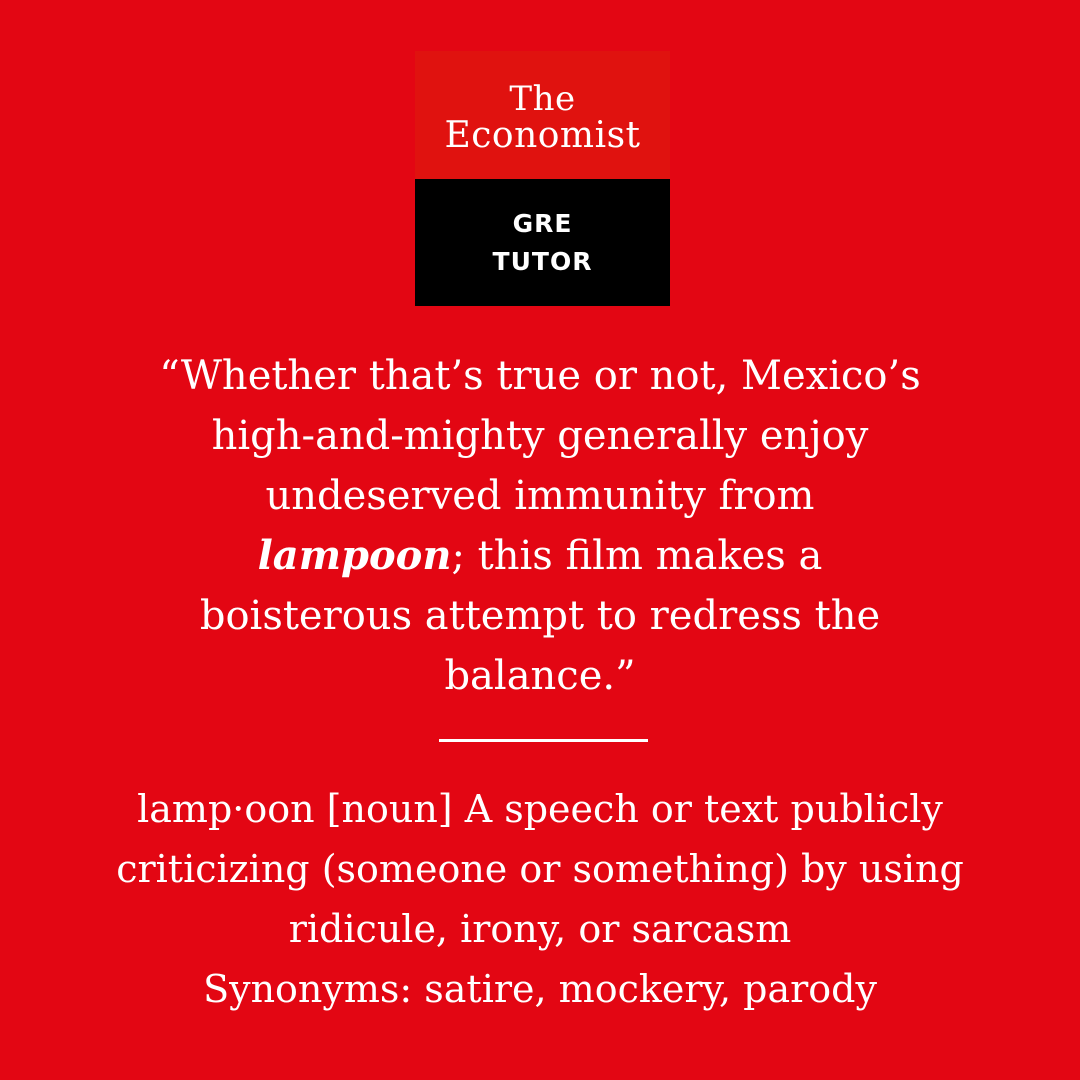  I want to click on section-divider, so click(543, 740).